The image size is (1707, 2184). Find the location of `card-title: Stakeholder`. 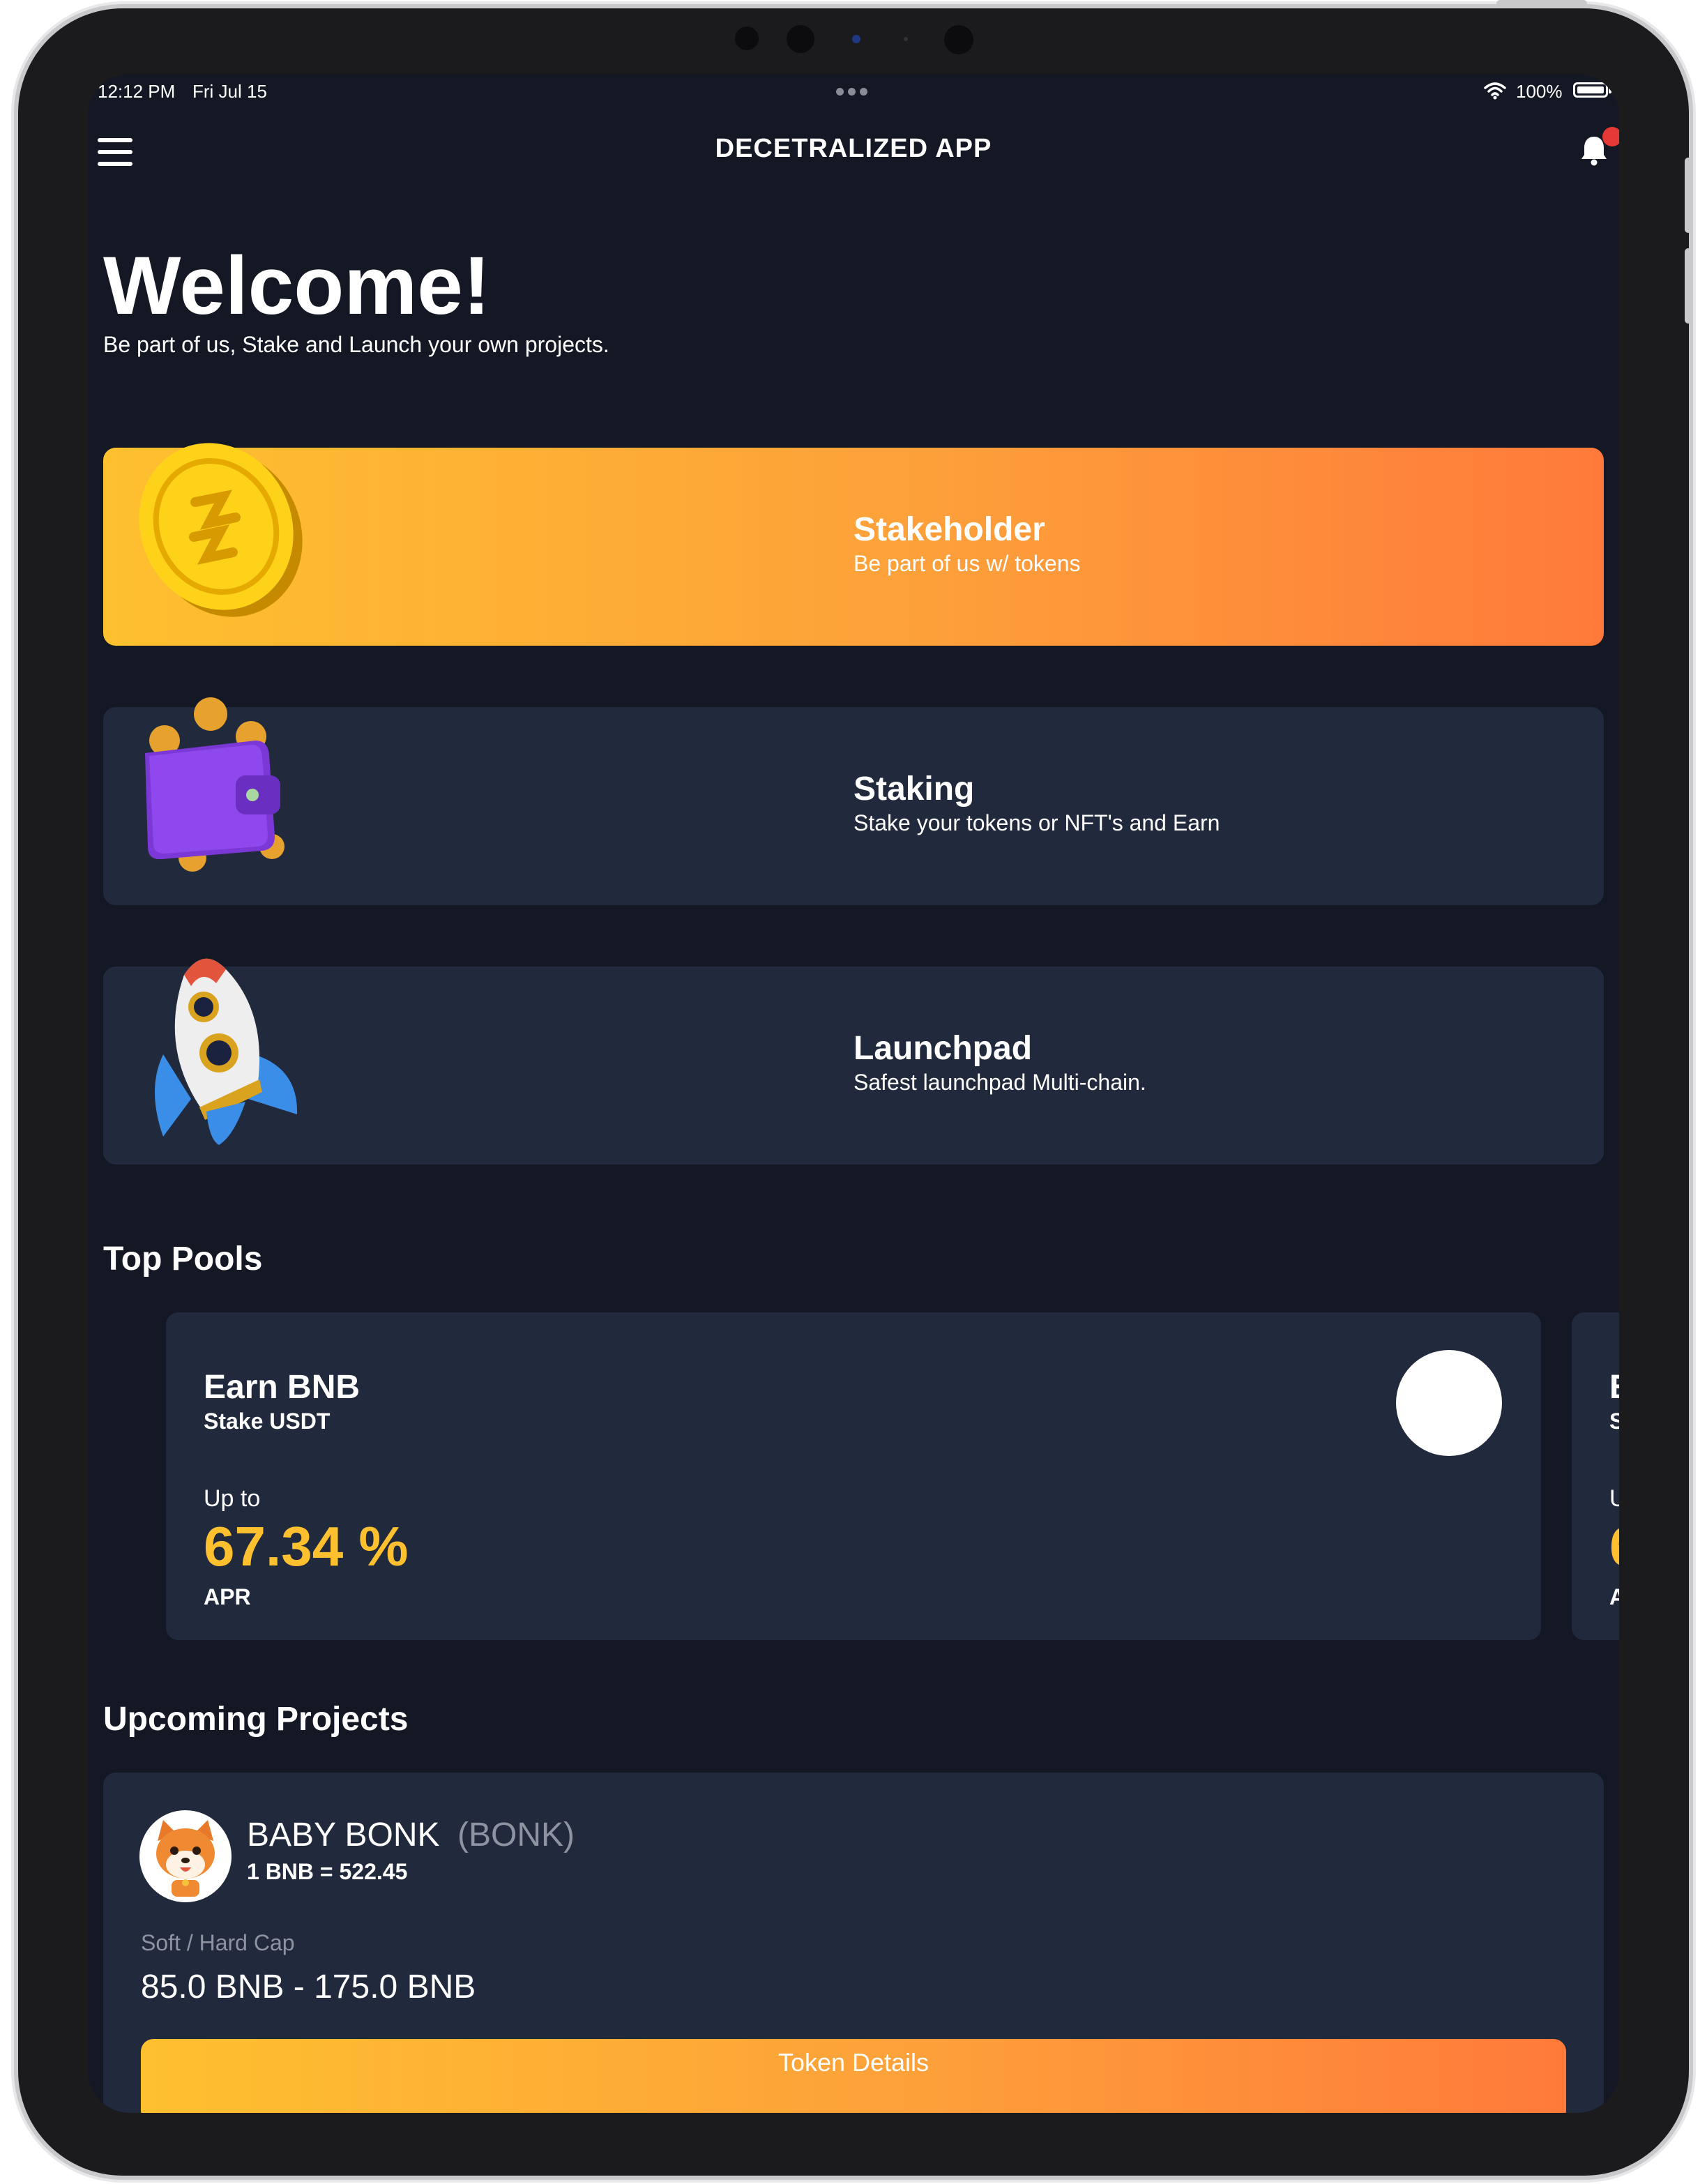

card-title: Stakeholder is located at coordinates (949, 529).